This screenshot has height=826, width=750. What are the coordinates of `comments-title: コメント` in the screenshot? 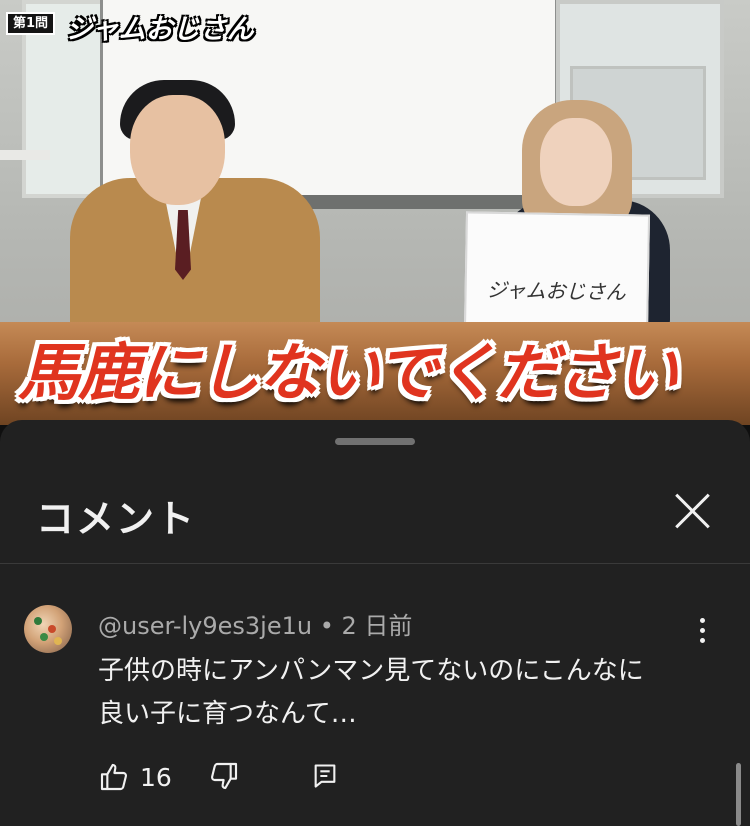 It's located at (116, 519).